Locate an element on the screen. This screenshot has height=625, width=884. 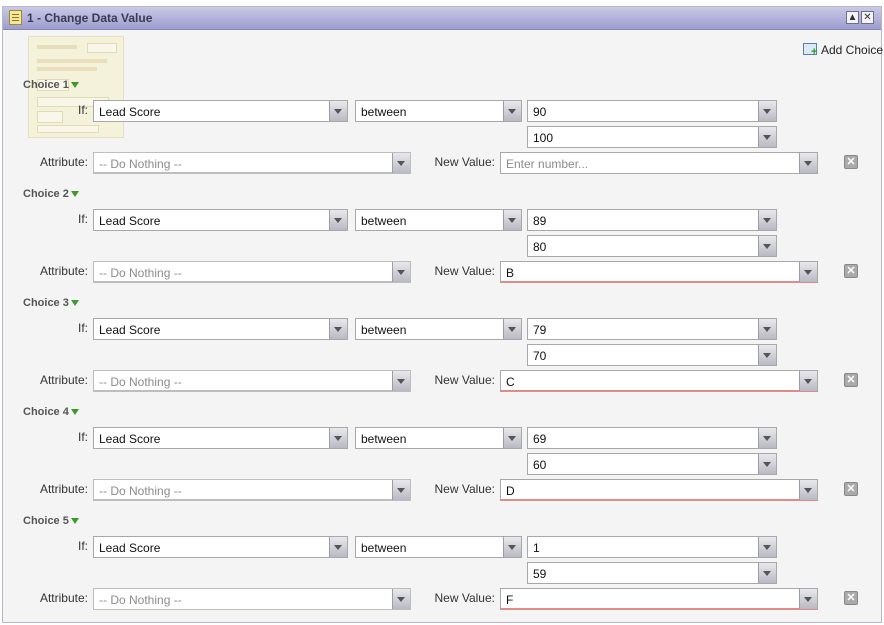
choice-5-new-value-input: F is located at coordinates (659, 599).